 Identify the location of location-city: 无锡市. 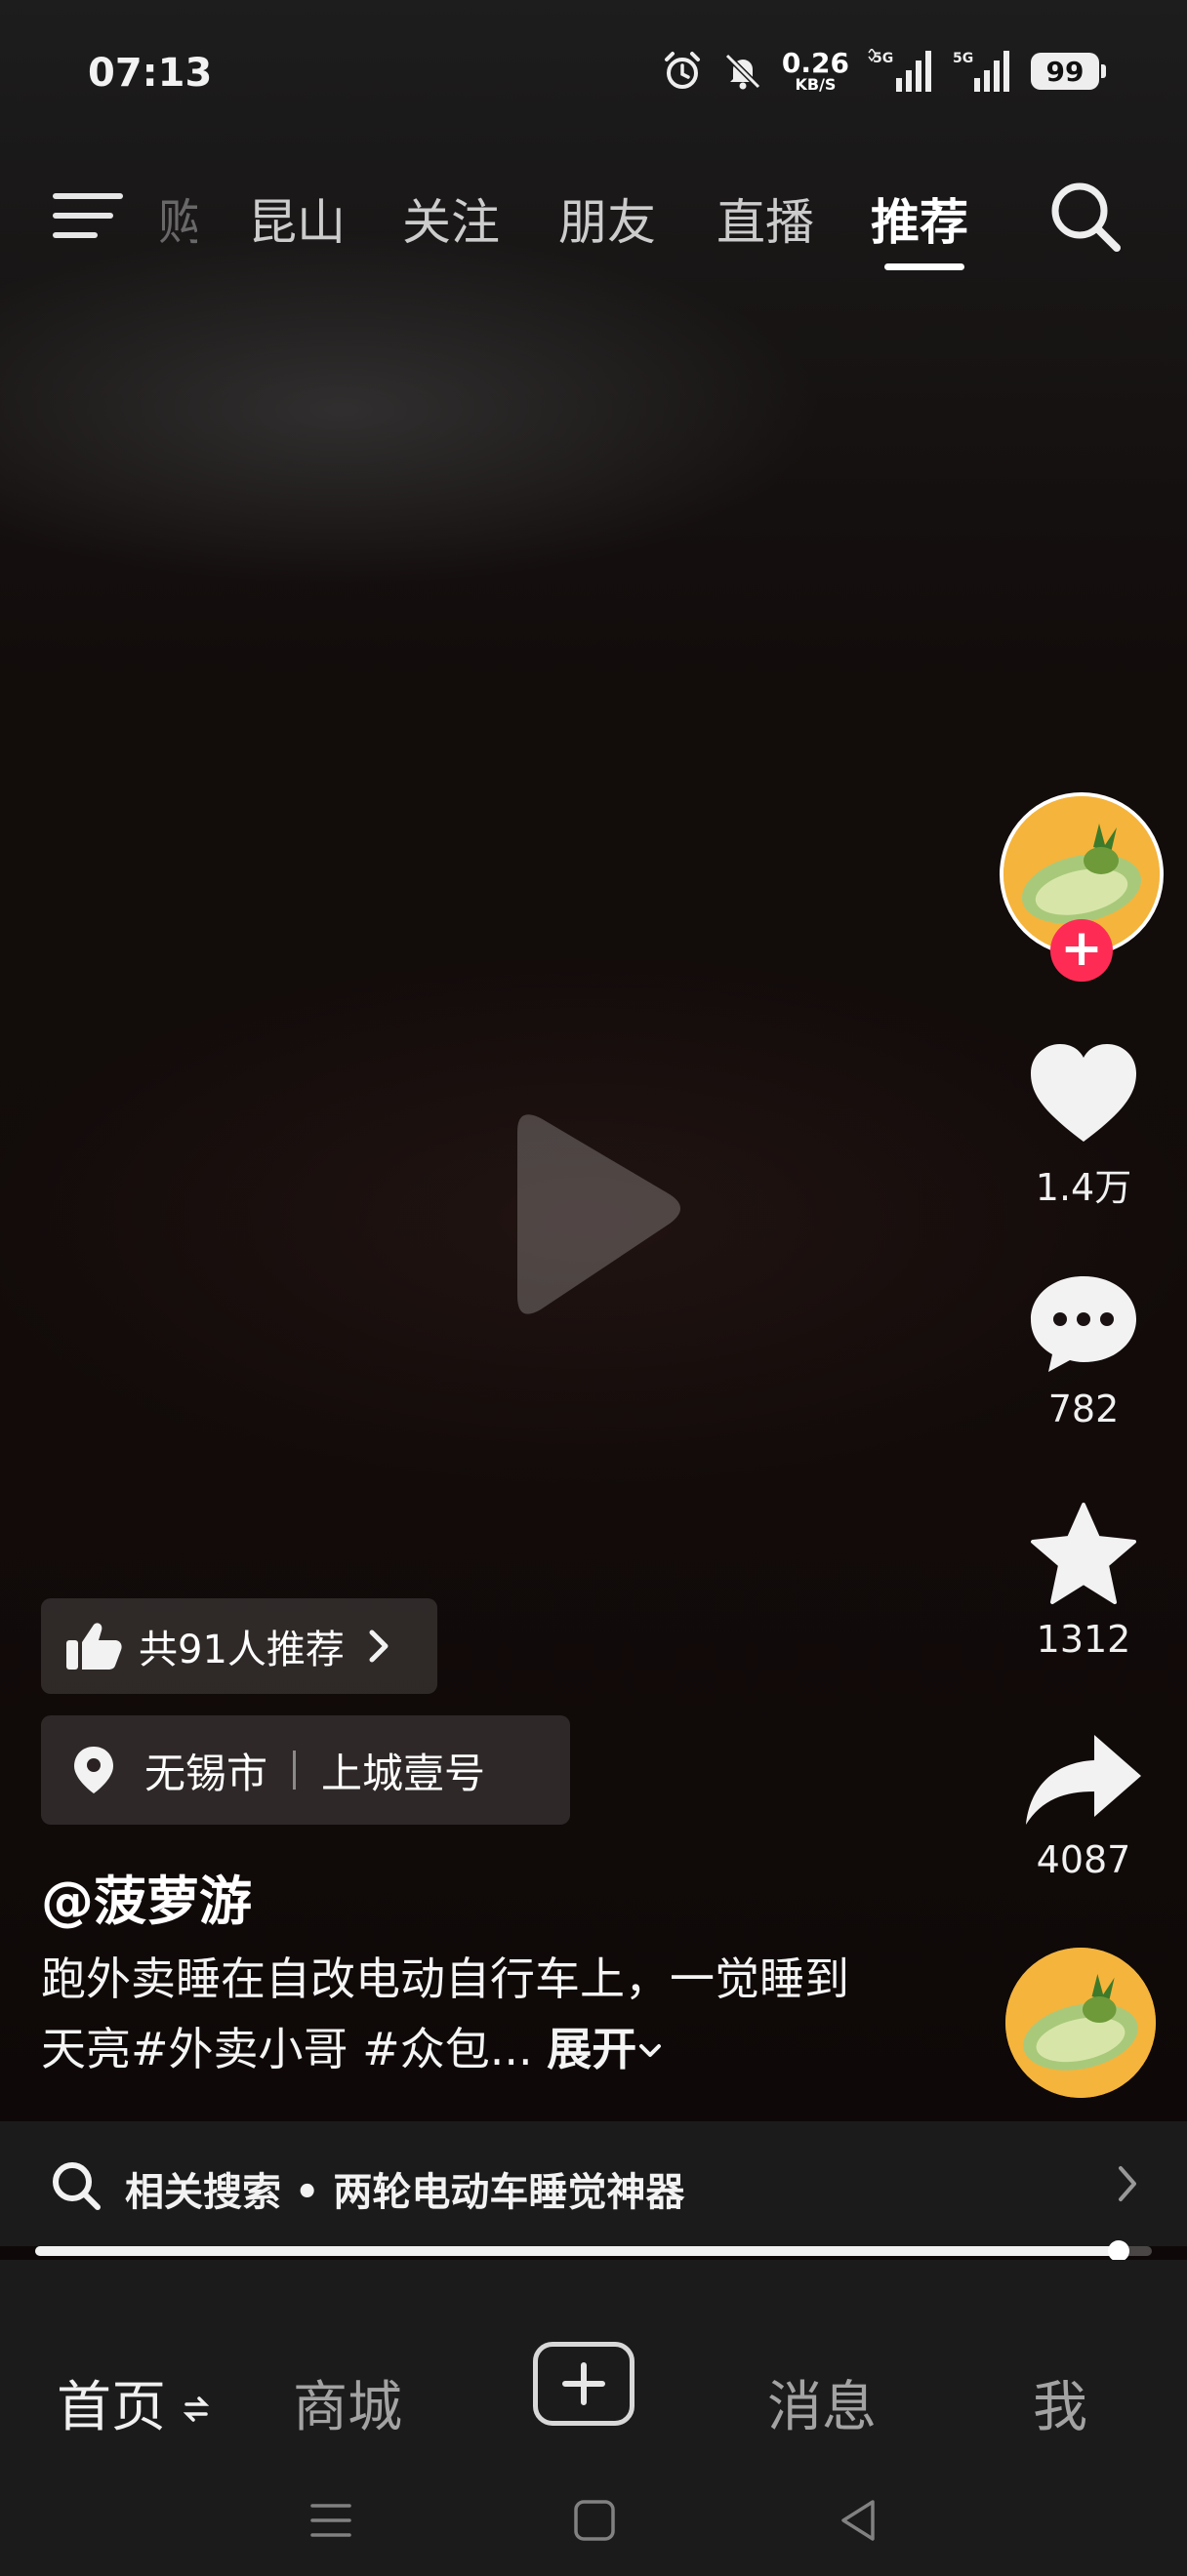
(206, 1773).